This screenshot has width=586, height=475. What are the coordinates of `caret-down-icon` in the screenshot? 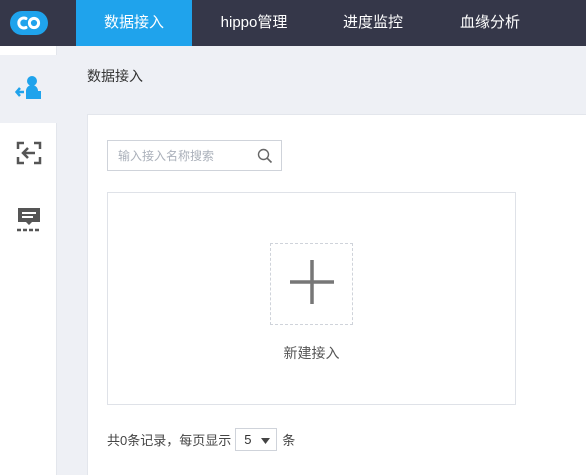 It's located at (266, 439).